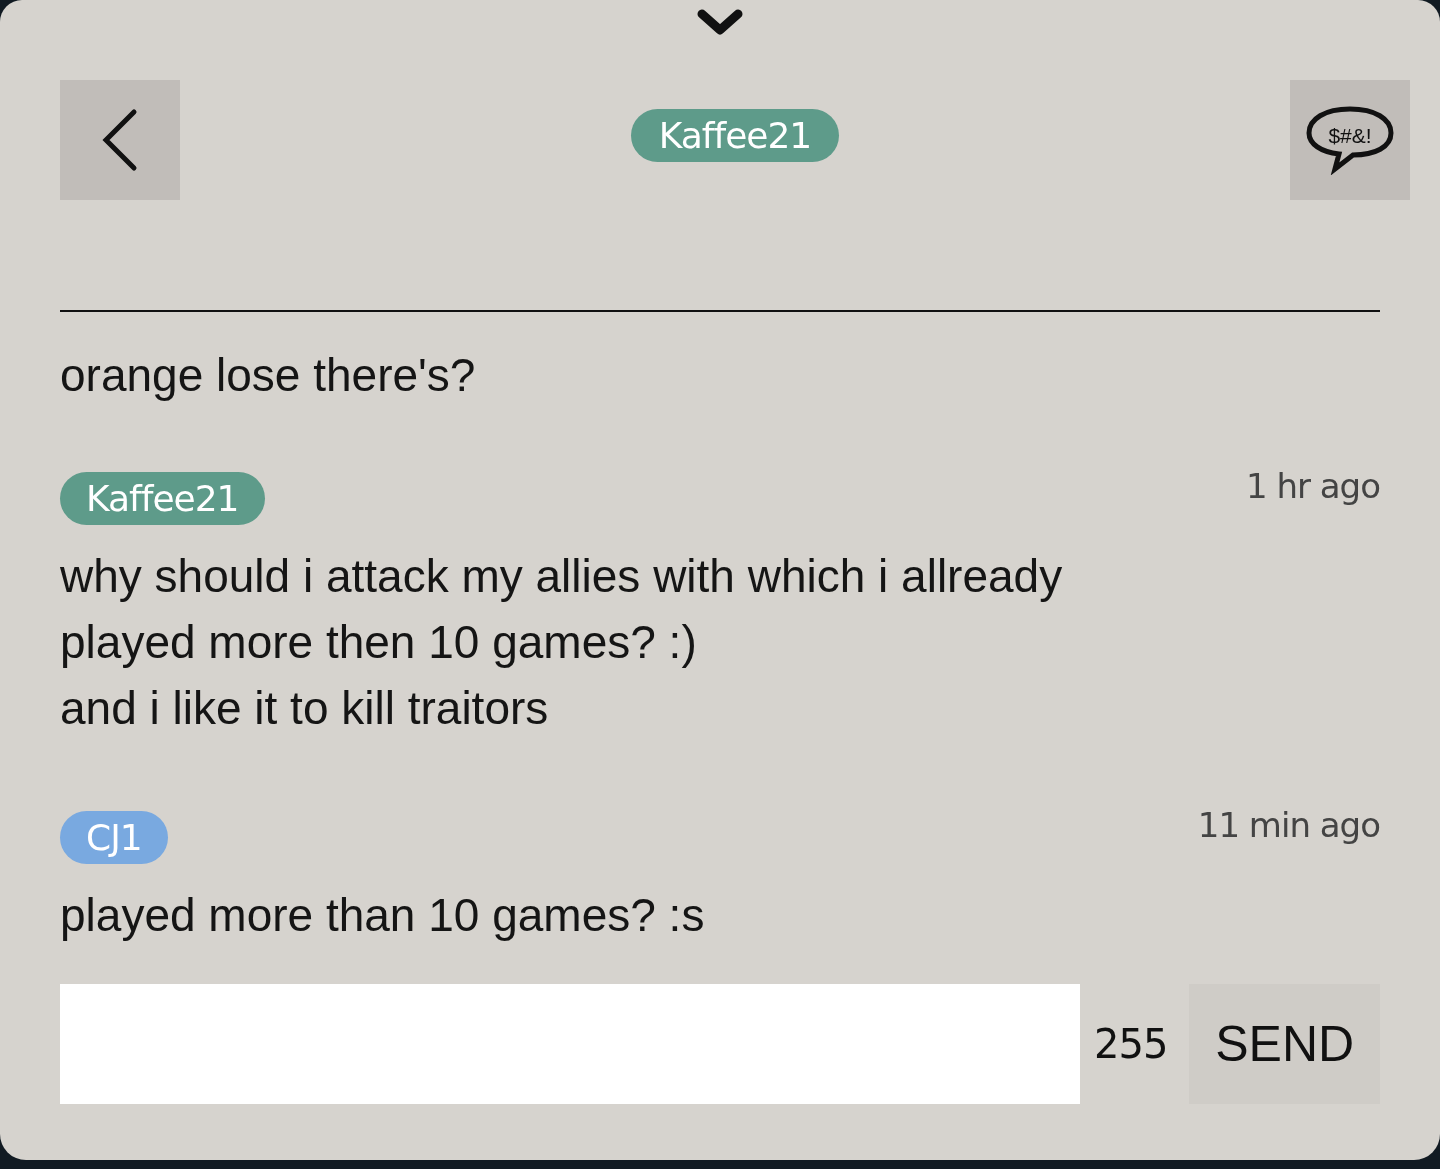 Image resolution: width=1440 pixels, height=1169 pixels. Describe the element at coordinates (268, 375) in the screenshot. I see `message-text: orange lose there's?` at that location.